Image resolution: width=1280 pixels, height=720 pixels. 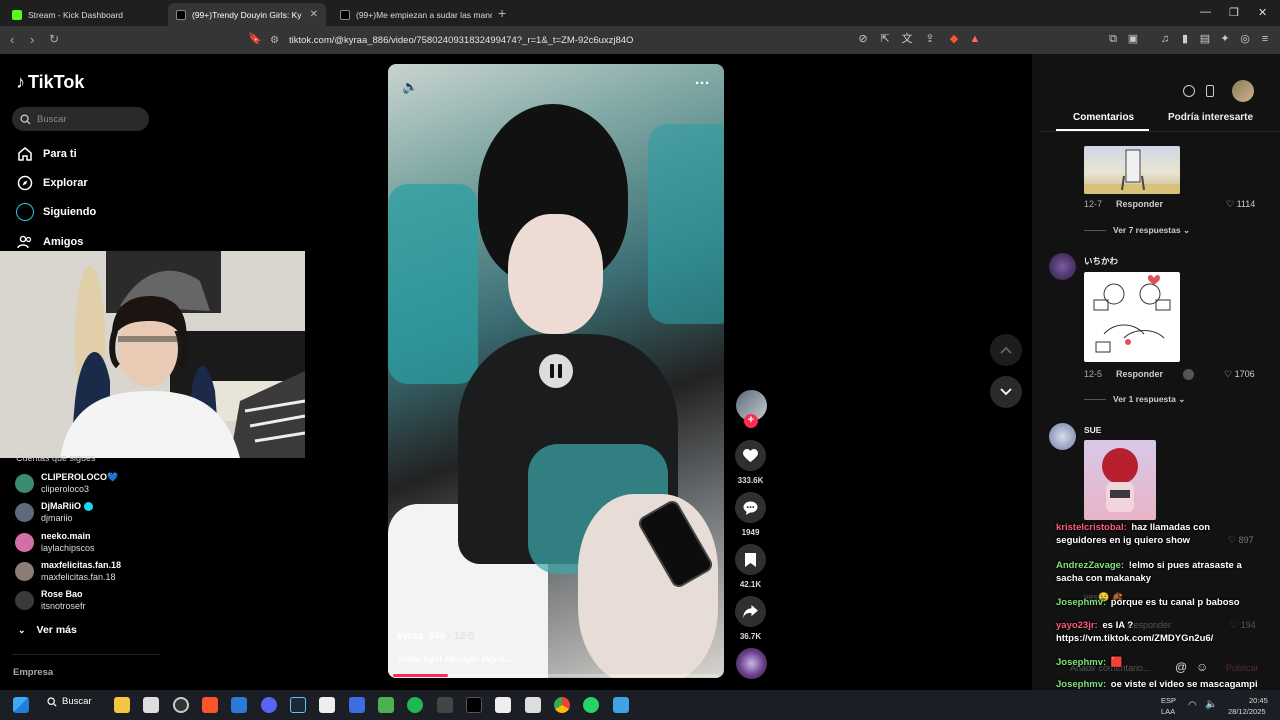 I want to click on file-explorer-icon, so click(x=122, y=705).